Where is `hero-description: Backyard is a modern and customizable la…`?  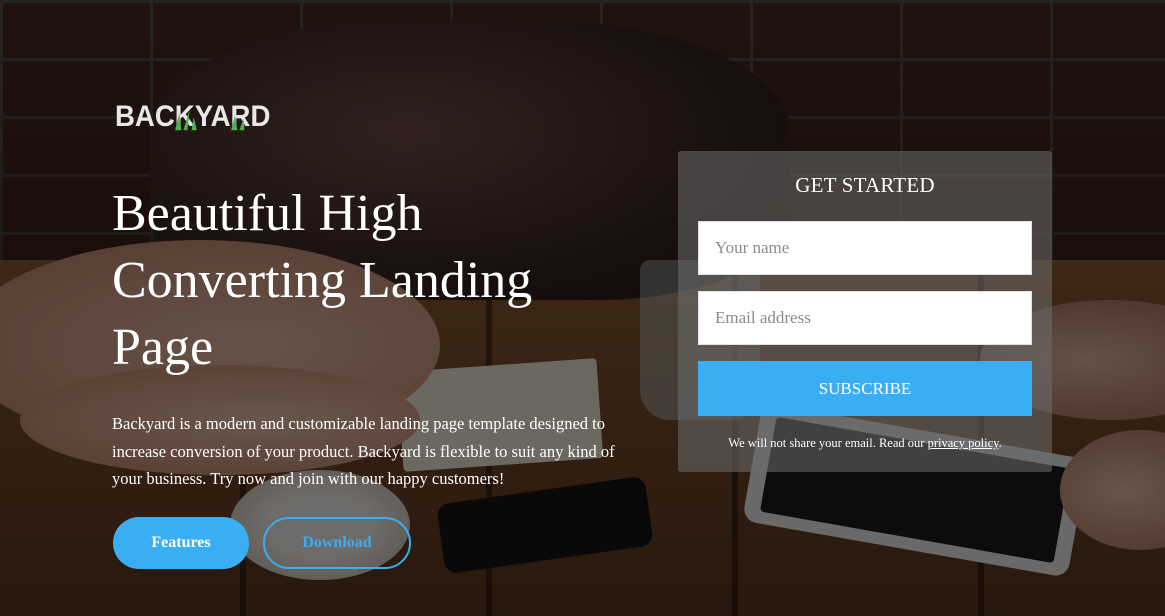 hero-description: Backyard is a modern and customizable la… is located at coordinates (363, 451).